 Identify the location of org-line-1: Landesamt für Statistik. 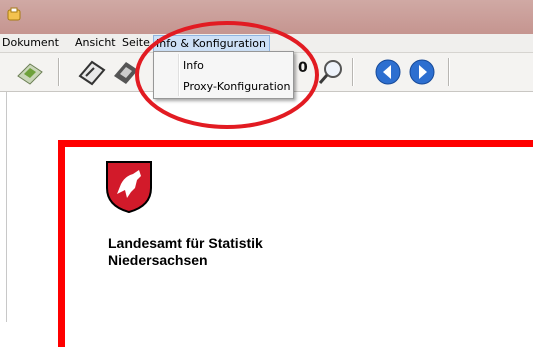
(185, 243).